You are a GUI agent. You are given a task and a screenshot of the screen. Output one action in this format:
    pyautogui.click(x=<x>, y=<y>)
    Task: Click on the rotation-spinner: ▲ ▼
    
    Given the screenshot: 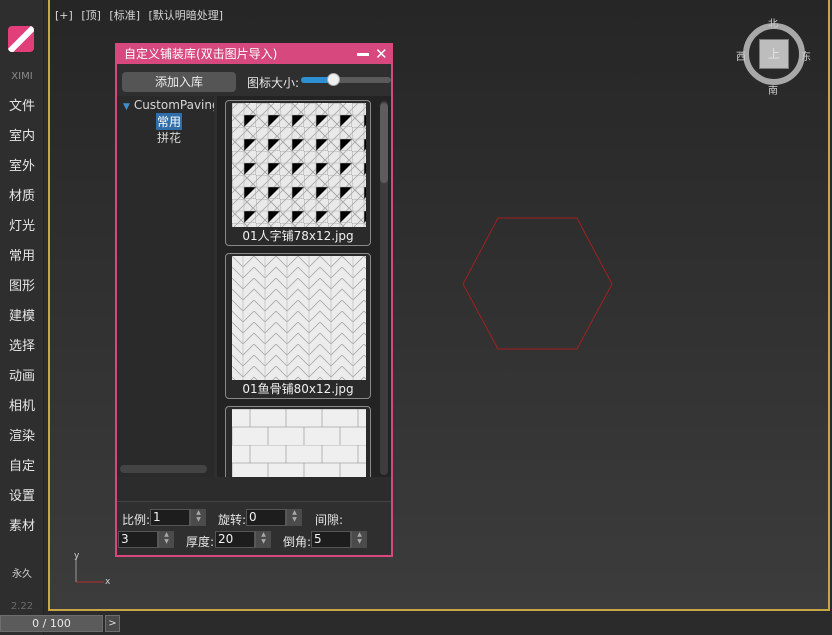 What is the action you would take?
    pyautogui.click(x=294, y=517)
    